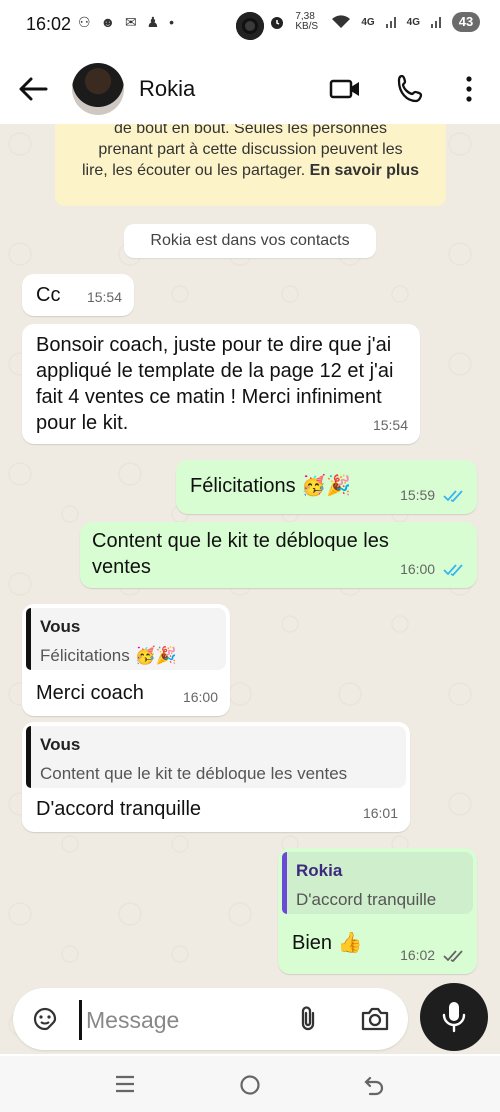 This screenshot has width=500, height=1112. Describe the element at coordinates (108, 655) in the screenshot. I see `quote-text: Félicitations 🥳🎉` at that location.